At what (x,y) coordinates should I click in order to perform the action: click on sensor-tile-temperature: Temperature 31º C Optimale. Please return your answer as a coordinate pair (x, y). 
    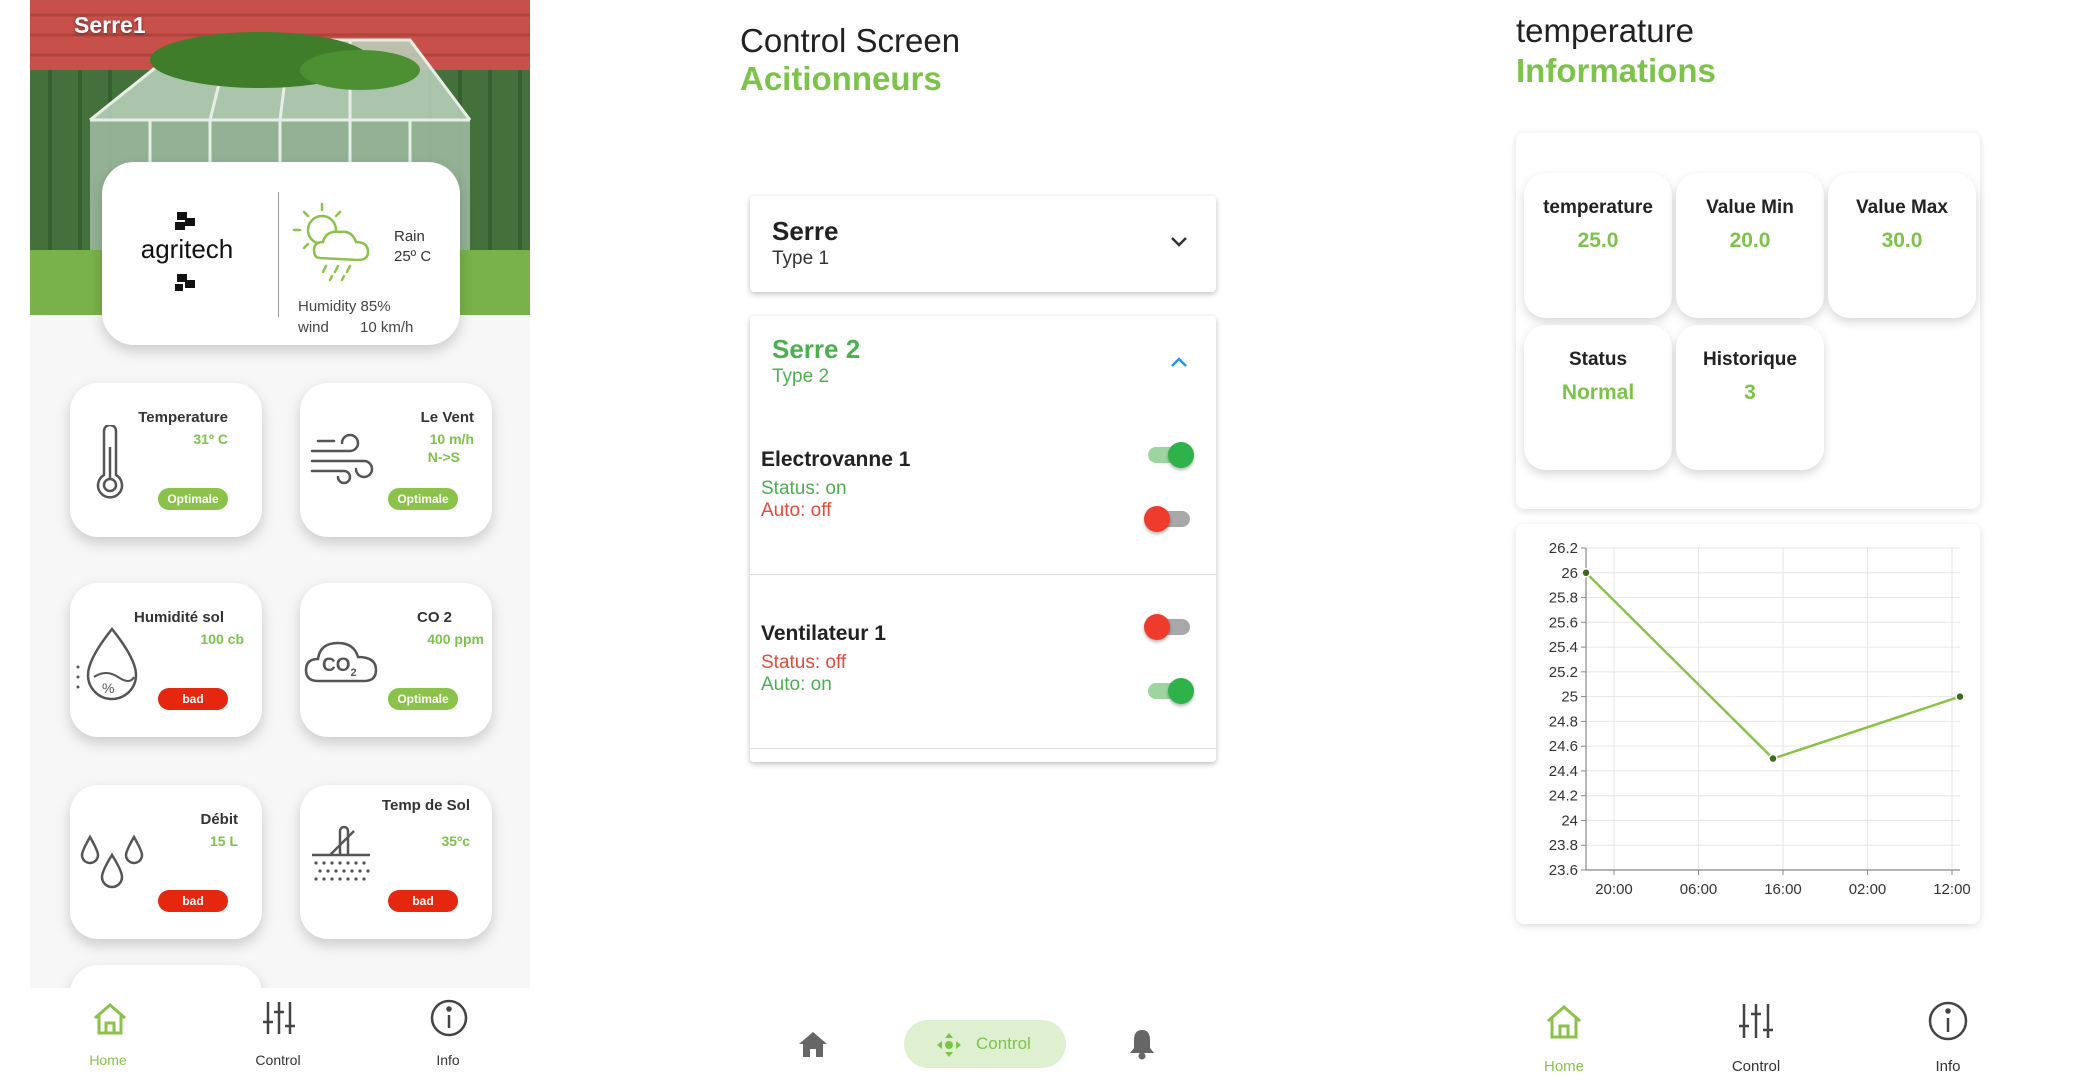
    Looking at the image, I should click on (166, 460).